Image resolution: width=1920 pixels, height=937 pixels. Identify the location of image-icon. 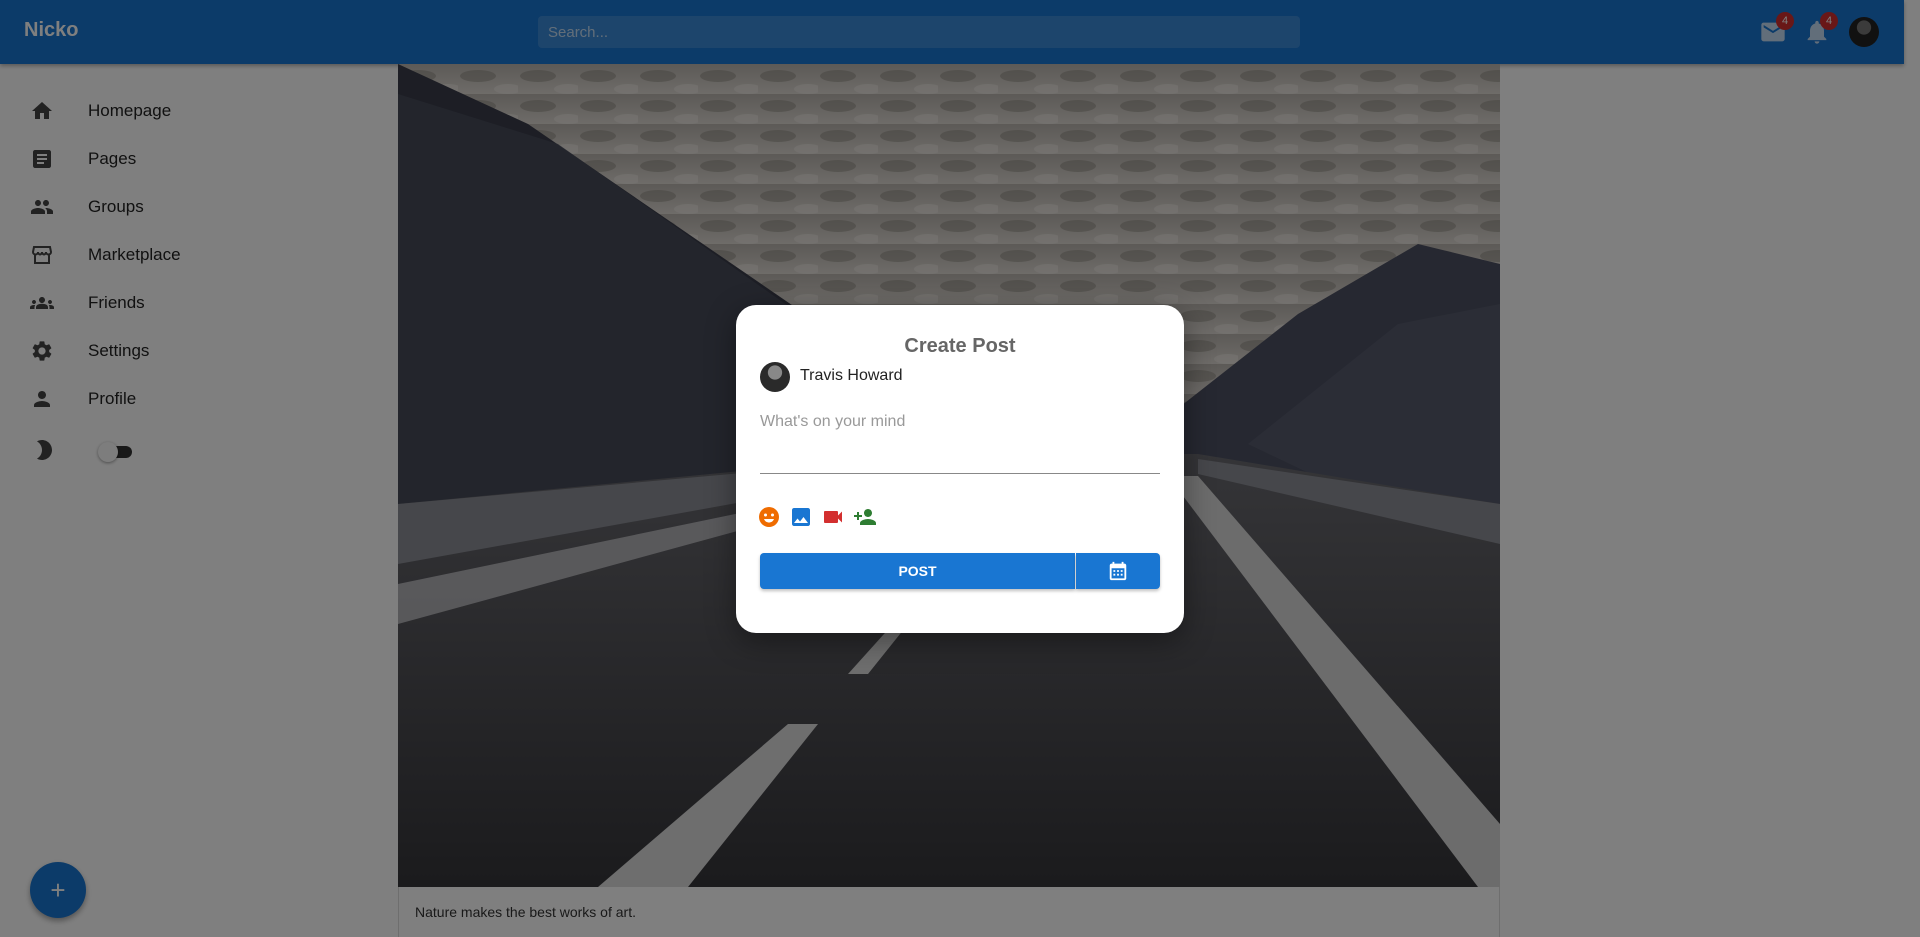
(801, 517).